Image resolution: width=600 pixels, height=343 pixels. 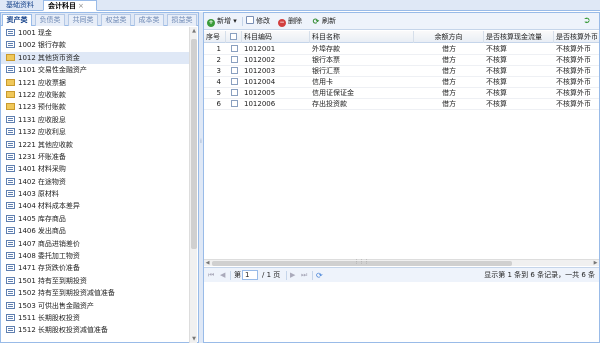 I want to click on tree-item: 1401 材料采购, so click(x=95, y=169).